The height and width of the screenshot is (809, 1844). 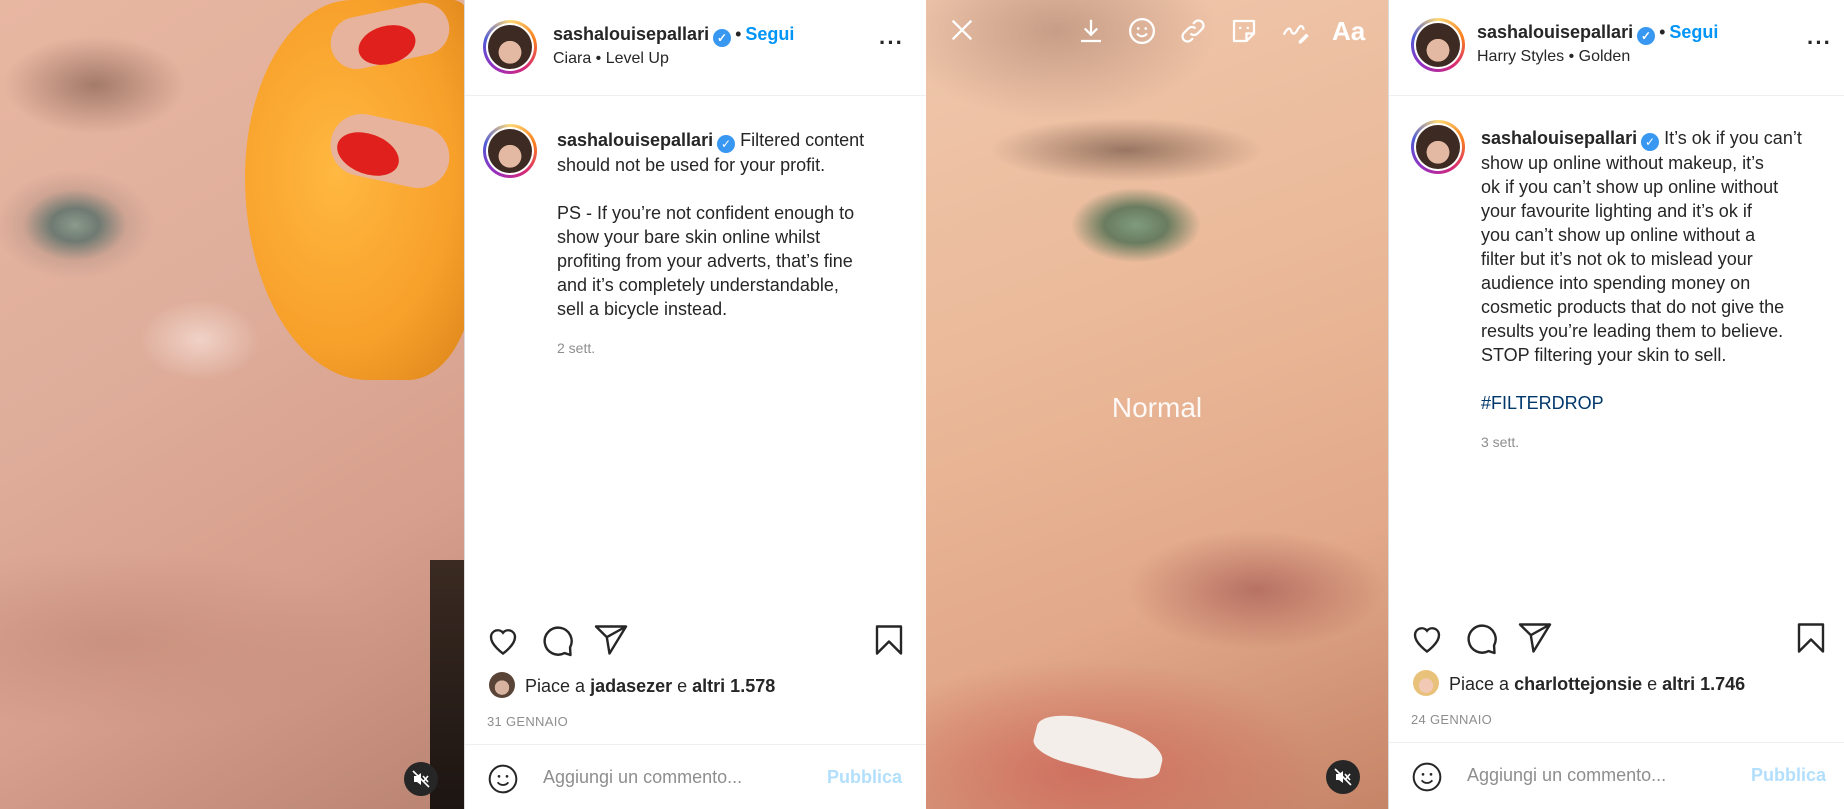 What do you see at coordinates (733, 189) in the screenshot?
I see `caption-line` at bounding box center [733, 189].